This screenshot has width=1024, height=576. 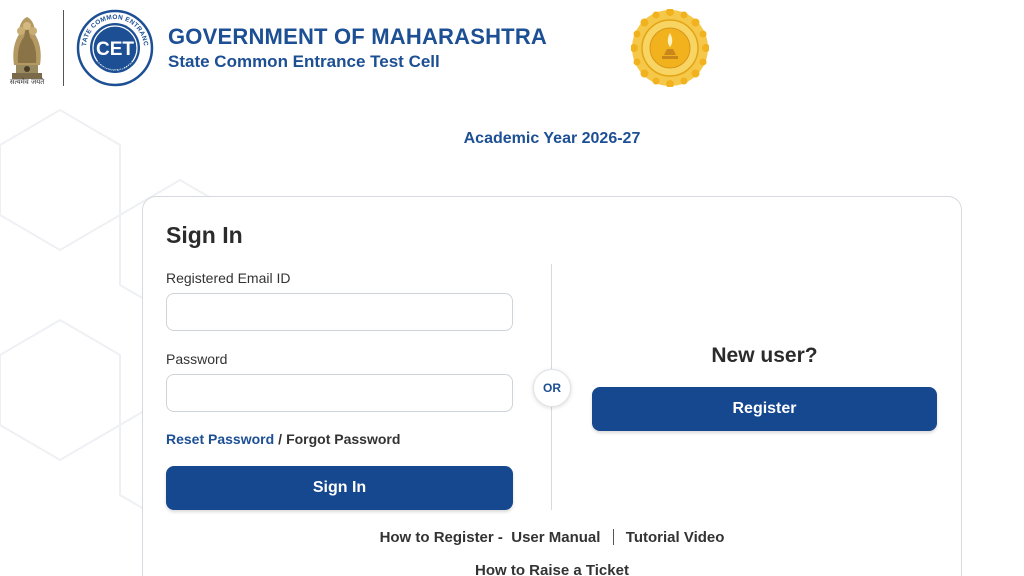 What do you see at coordinates (552, 388) in the screenshot?
I see `or-badge: OR` at bounding box center [552, 388].